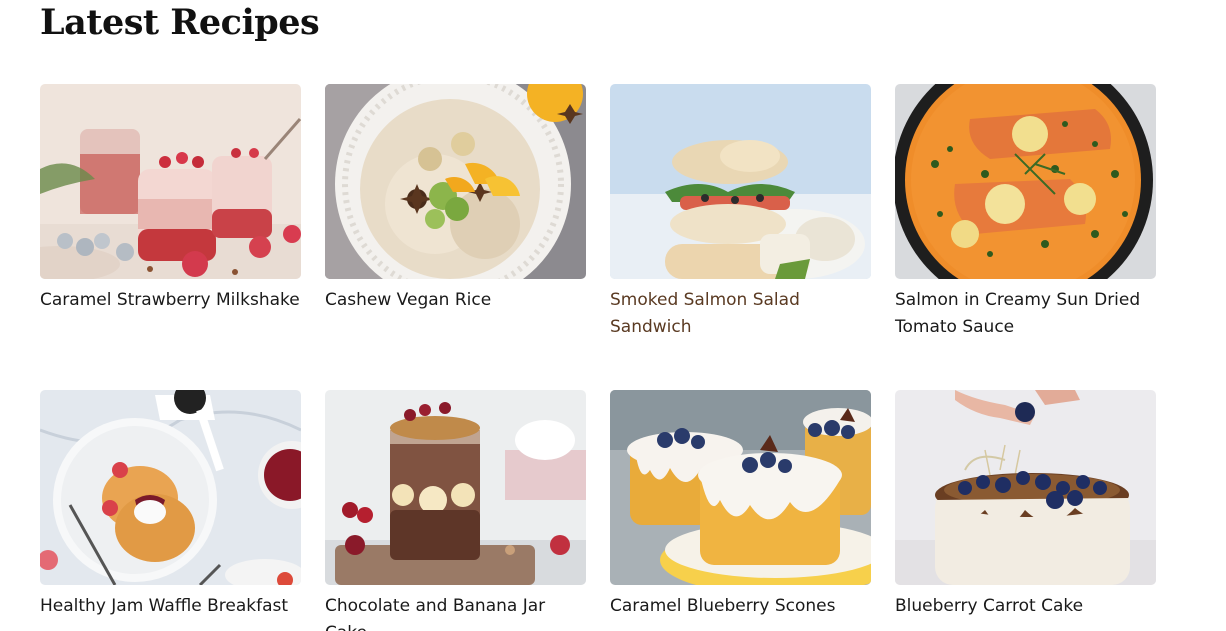 Image resolution: width=1226 pixels, height=631 pixels. Describe the element at coordinates (740, 606) in the screenshot. I see `recipe-title: Caramel Blueberry Scones` at that location.